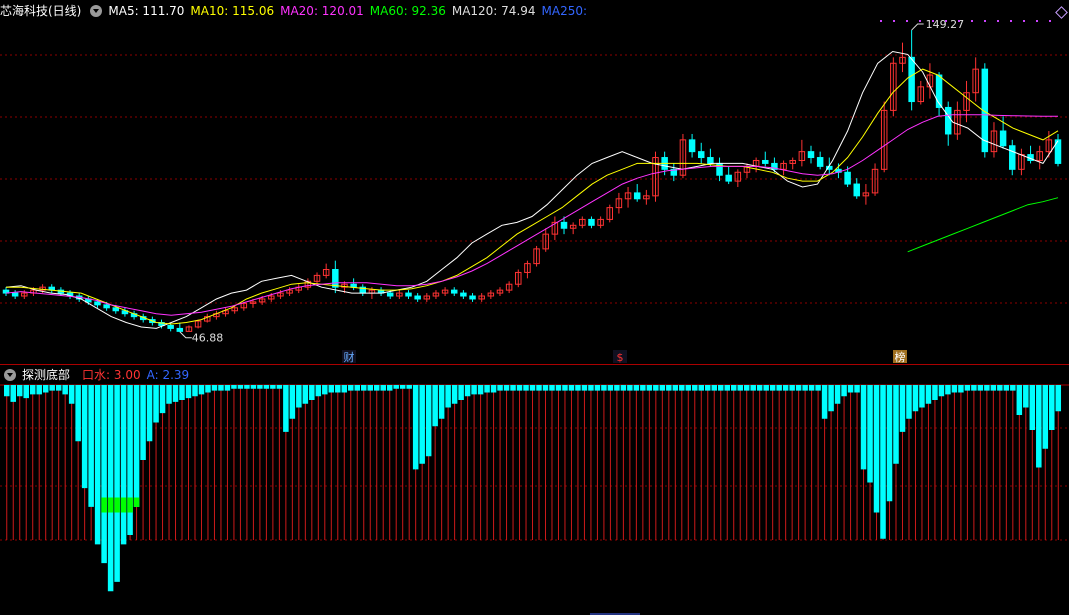  I want to click on stock-name: 芯海科技(日线), so click(40, 11).